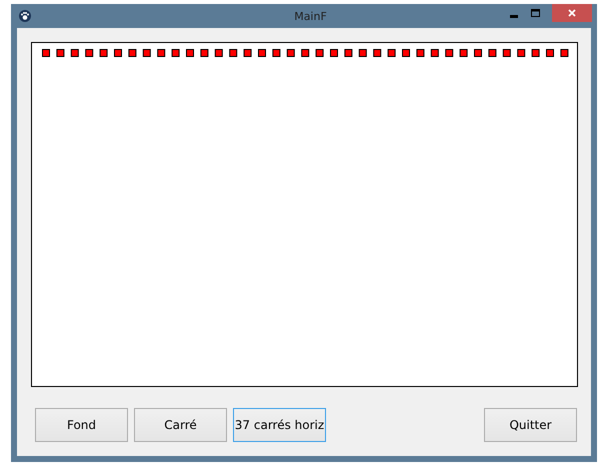 The height and width of the screenshot is (464, 604). Describe the element at coordinates (514, 16) in the screenshot. I see `minimize-icon` at that location.